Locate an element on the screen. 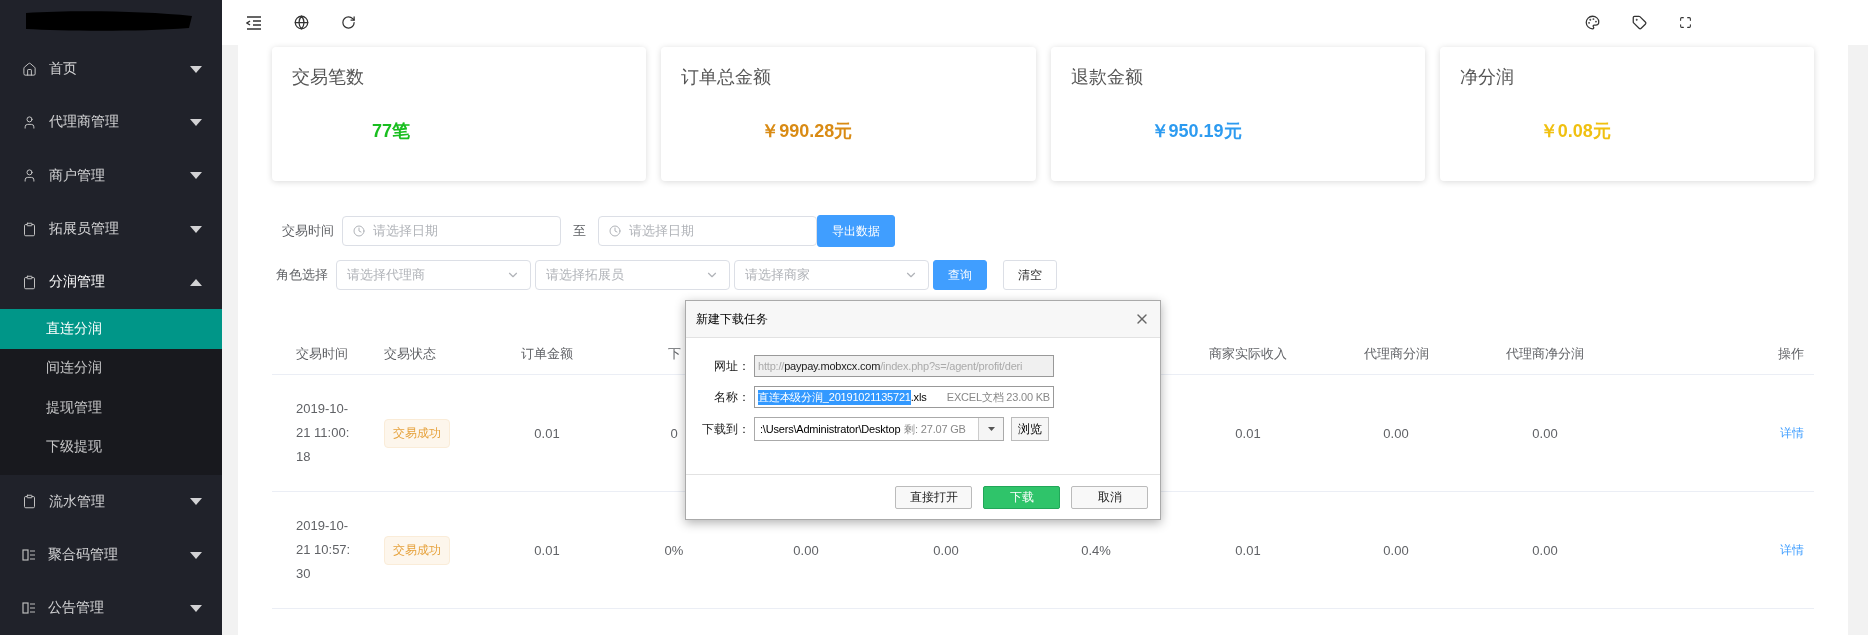  dialog-button: 取消 is located at coordinates (1109, 497).